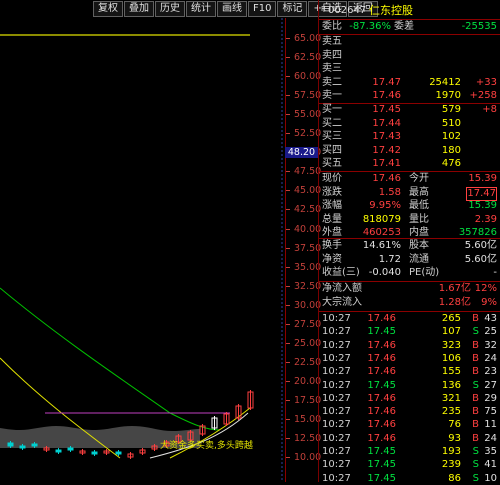 Image resolution: width=500 pixels, height=485 pixels. What do you see at coordinates (481, 193) in the screenshot?
I see `quote-value-2: 17.47` at bounding box center [481, 193].